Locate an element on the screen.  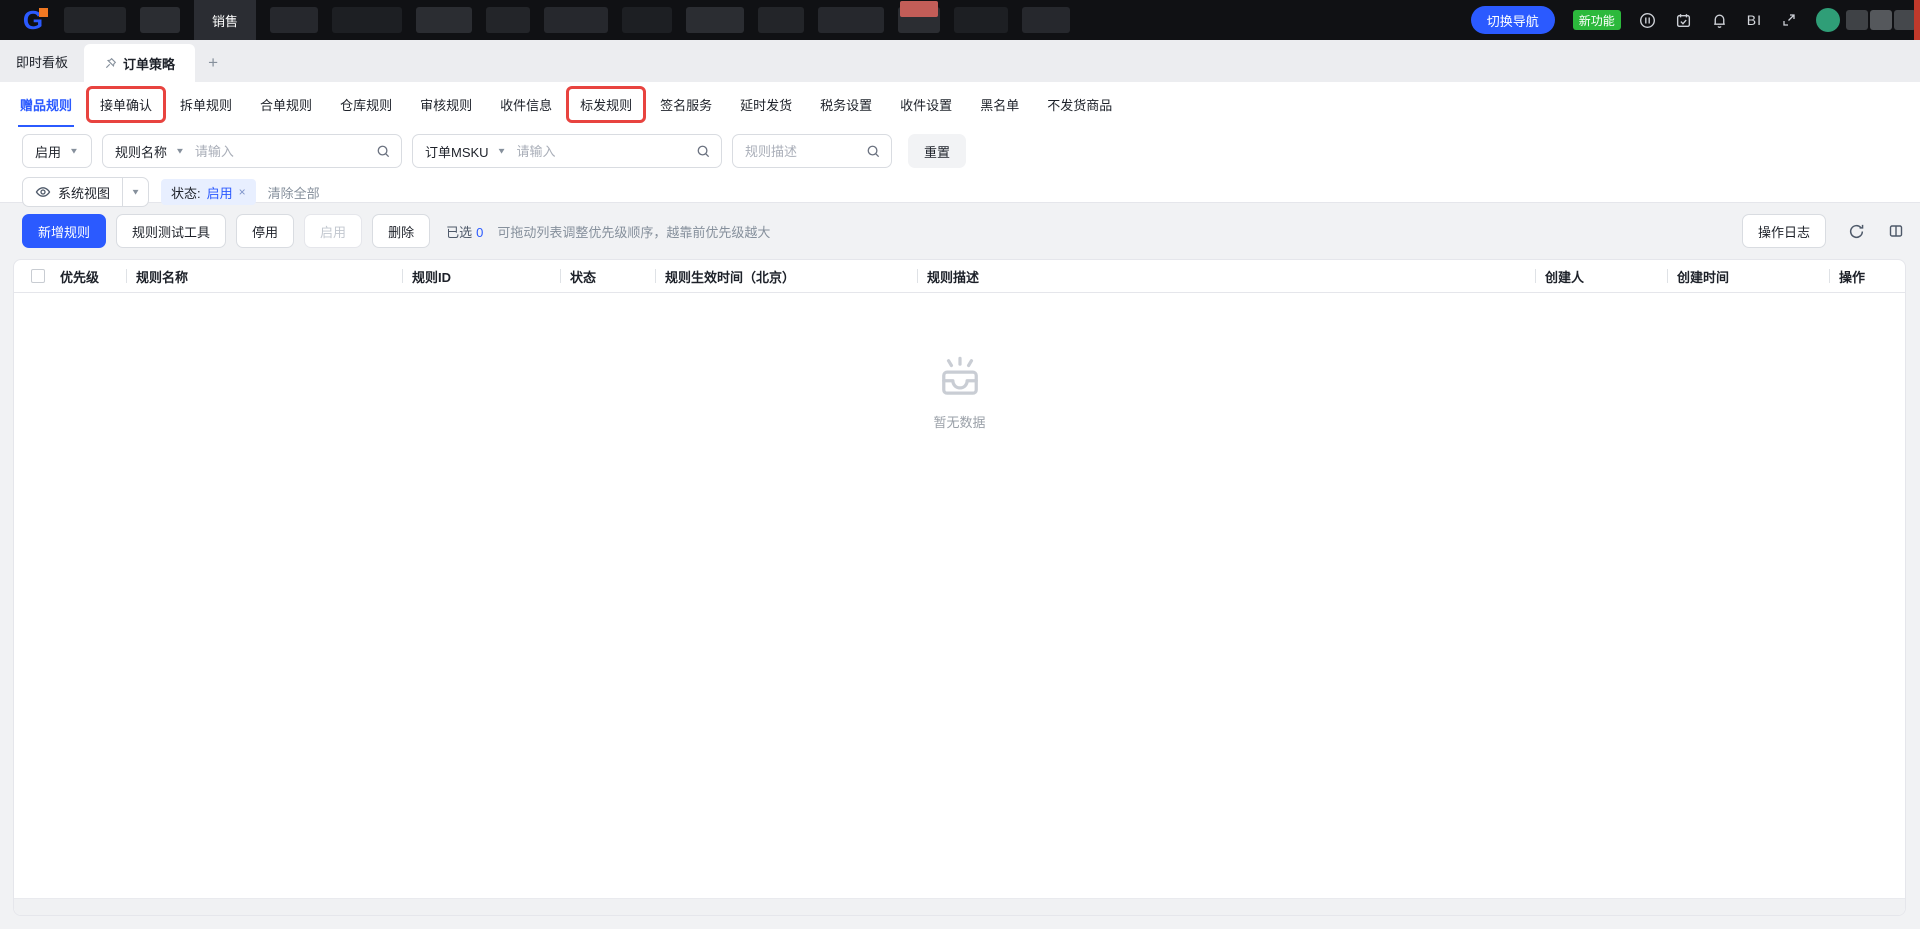
selected-count-text: 已选 0 is located at coordinates (464, 231).